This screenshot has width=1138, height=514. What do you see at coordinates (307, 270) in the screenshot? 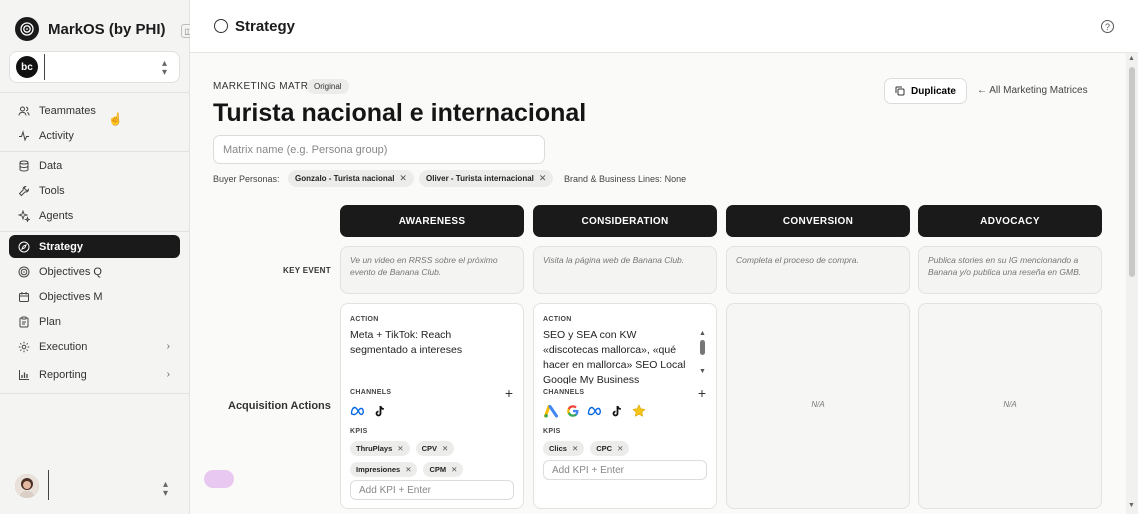
I see `key-event-row-label: KEY EVENT` at bounding box center [307, 270].